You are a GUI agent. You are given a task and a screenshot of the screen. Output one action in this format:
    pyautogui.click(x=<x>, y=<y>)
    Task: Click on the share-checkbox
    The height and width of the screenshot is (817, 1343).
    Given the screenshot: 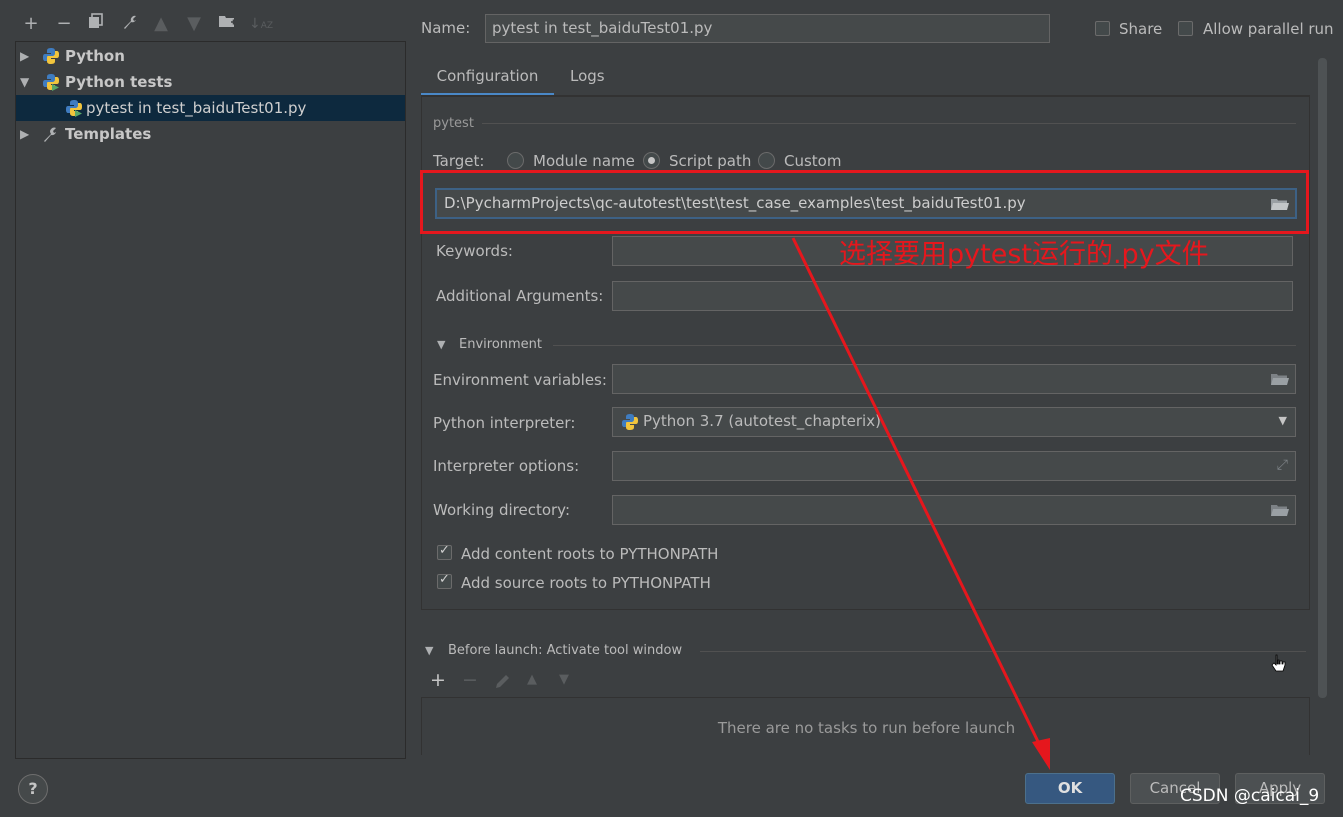 What is the action you would take?
    pyautogui.click(x=1102, y=28)
    